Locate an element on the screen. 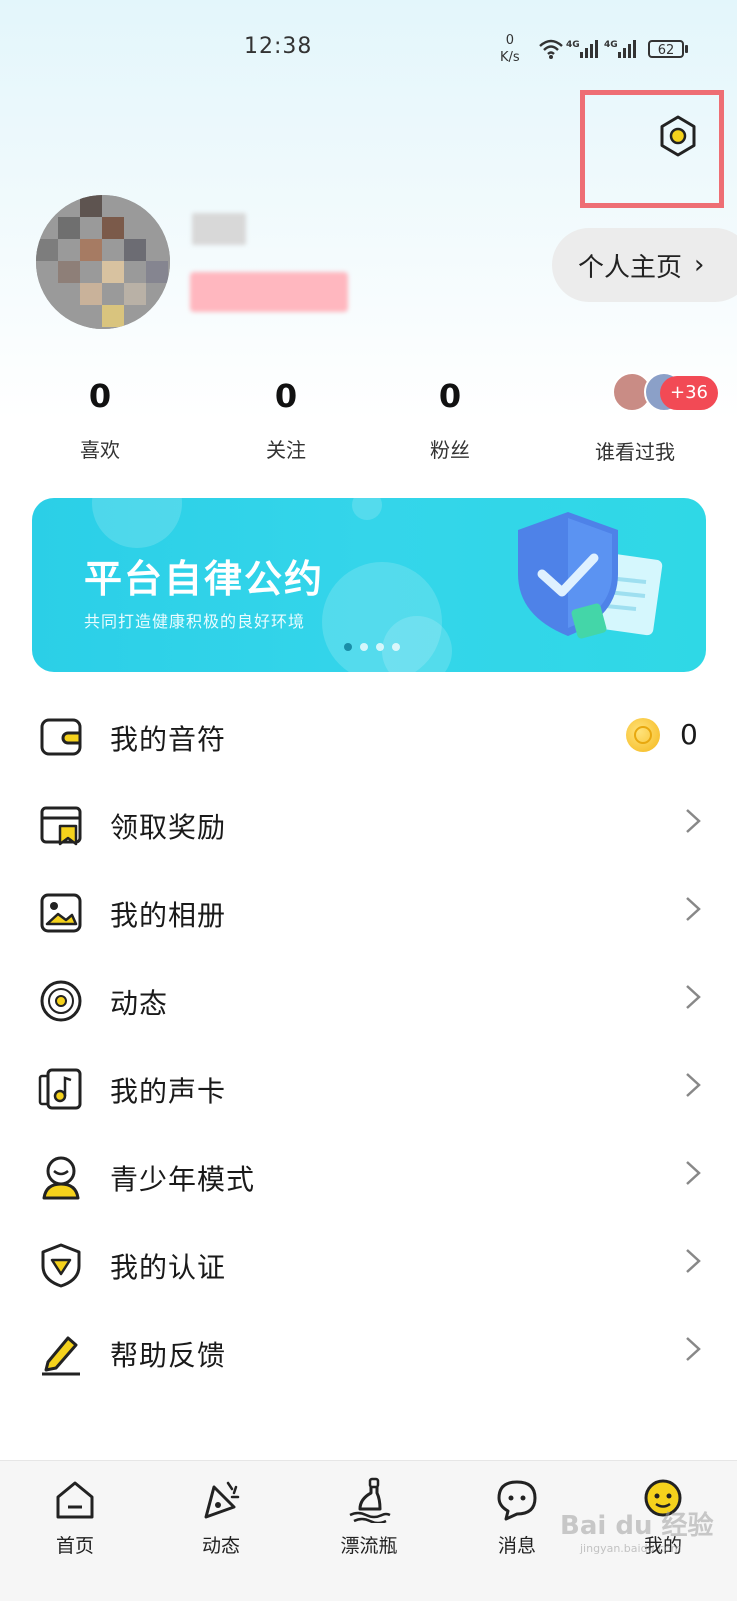 The height and width of the screenshot is (1601, 737). menu-label: 我的相册 is located at coordinates (168, 915).